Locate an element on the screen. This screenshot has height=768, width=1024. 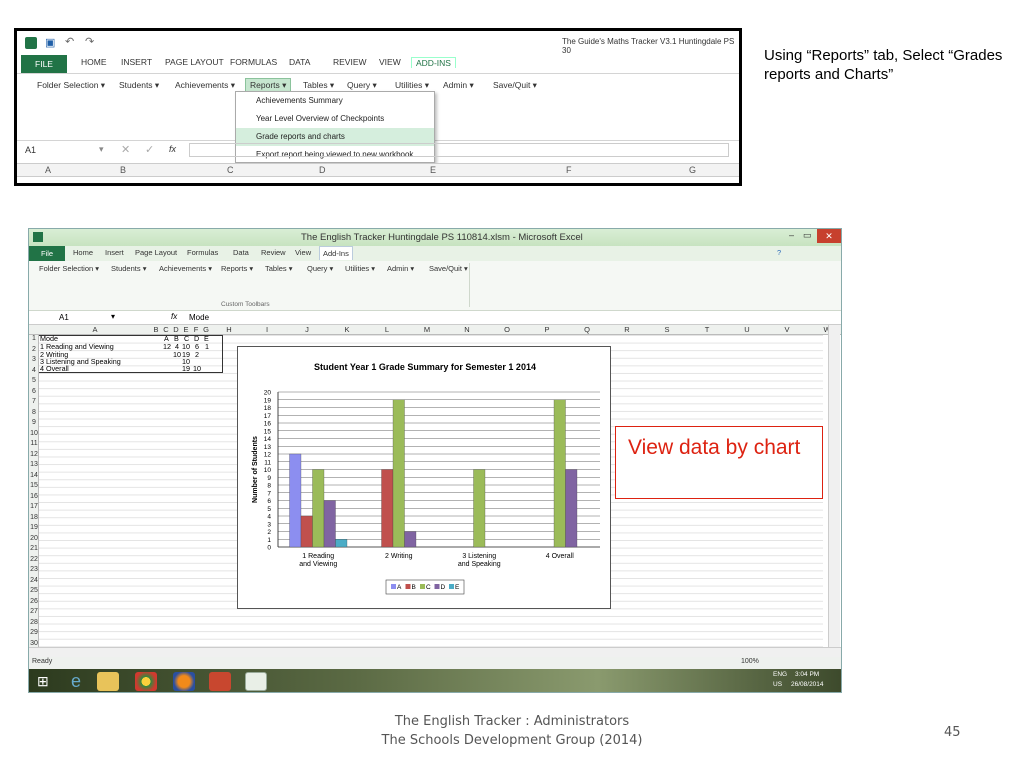
row-header: 15 is located at coordinates (34, 485).